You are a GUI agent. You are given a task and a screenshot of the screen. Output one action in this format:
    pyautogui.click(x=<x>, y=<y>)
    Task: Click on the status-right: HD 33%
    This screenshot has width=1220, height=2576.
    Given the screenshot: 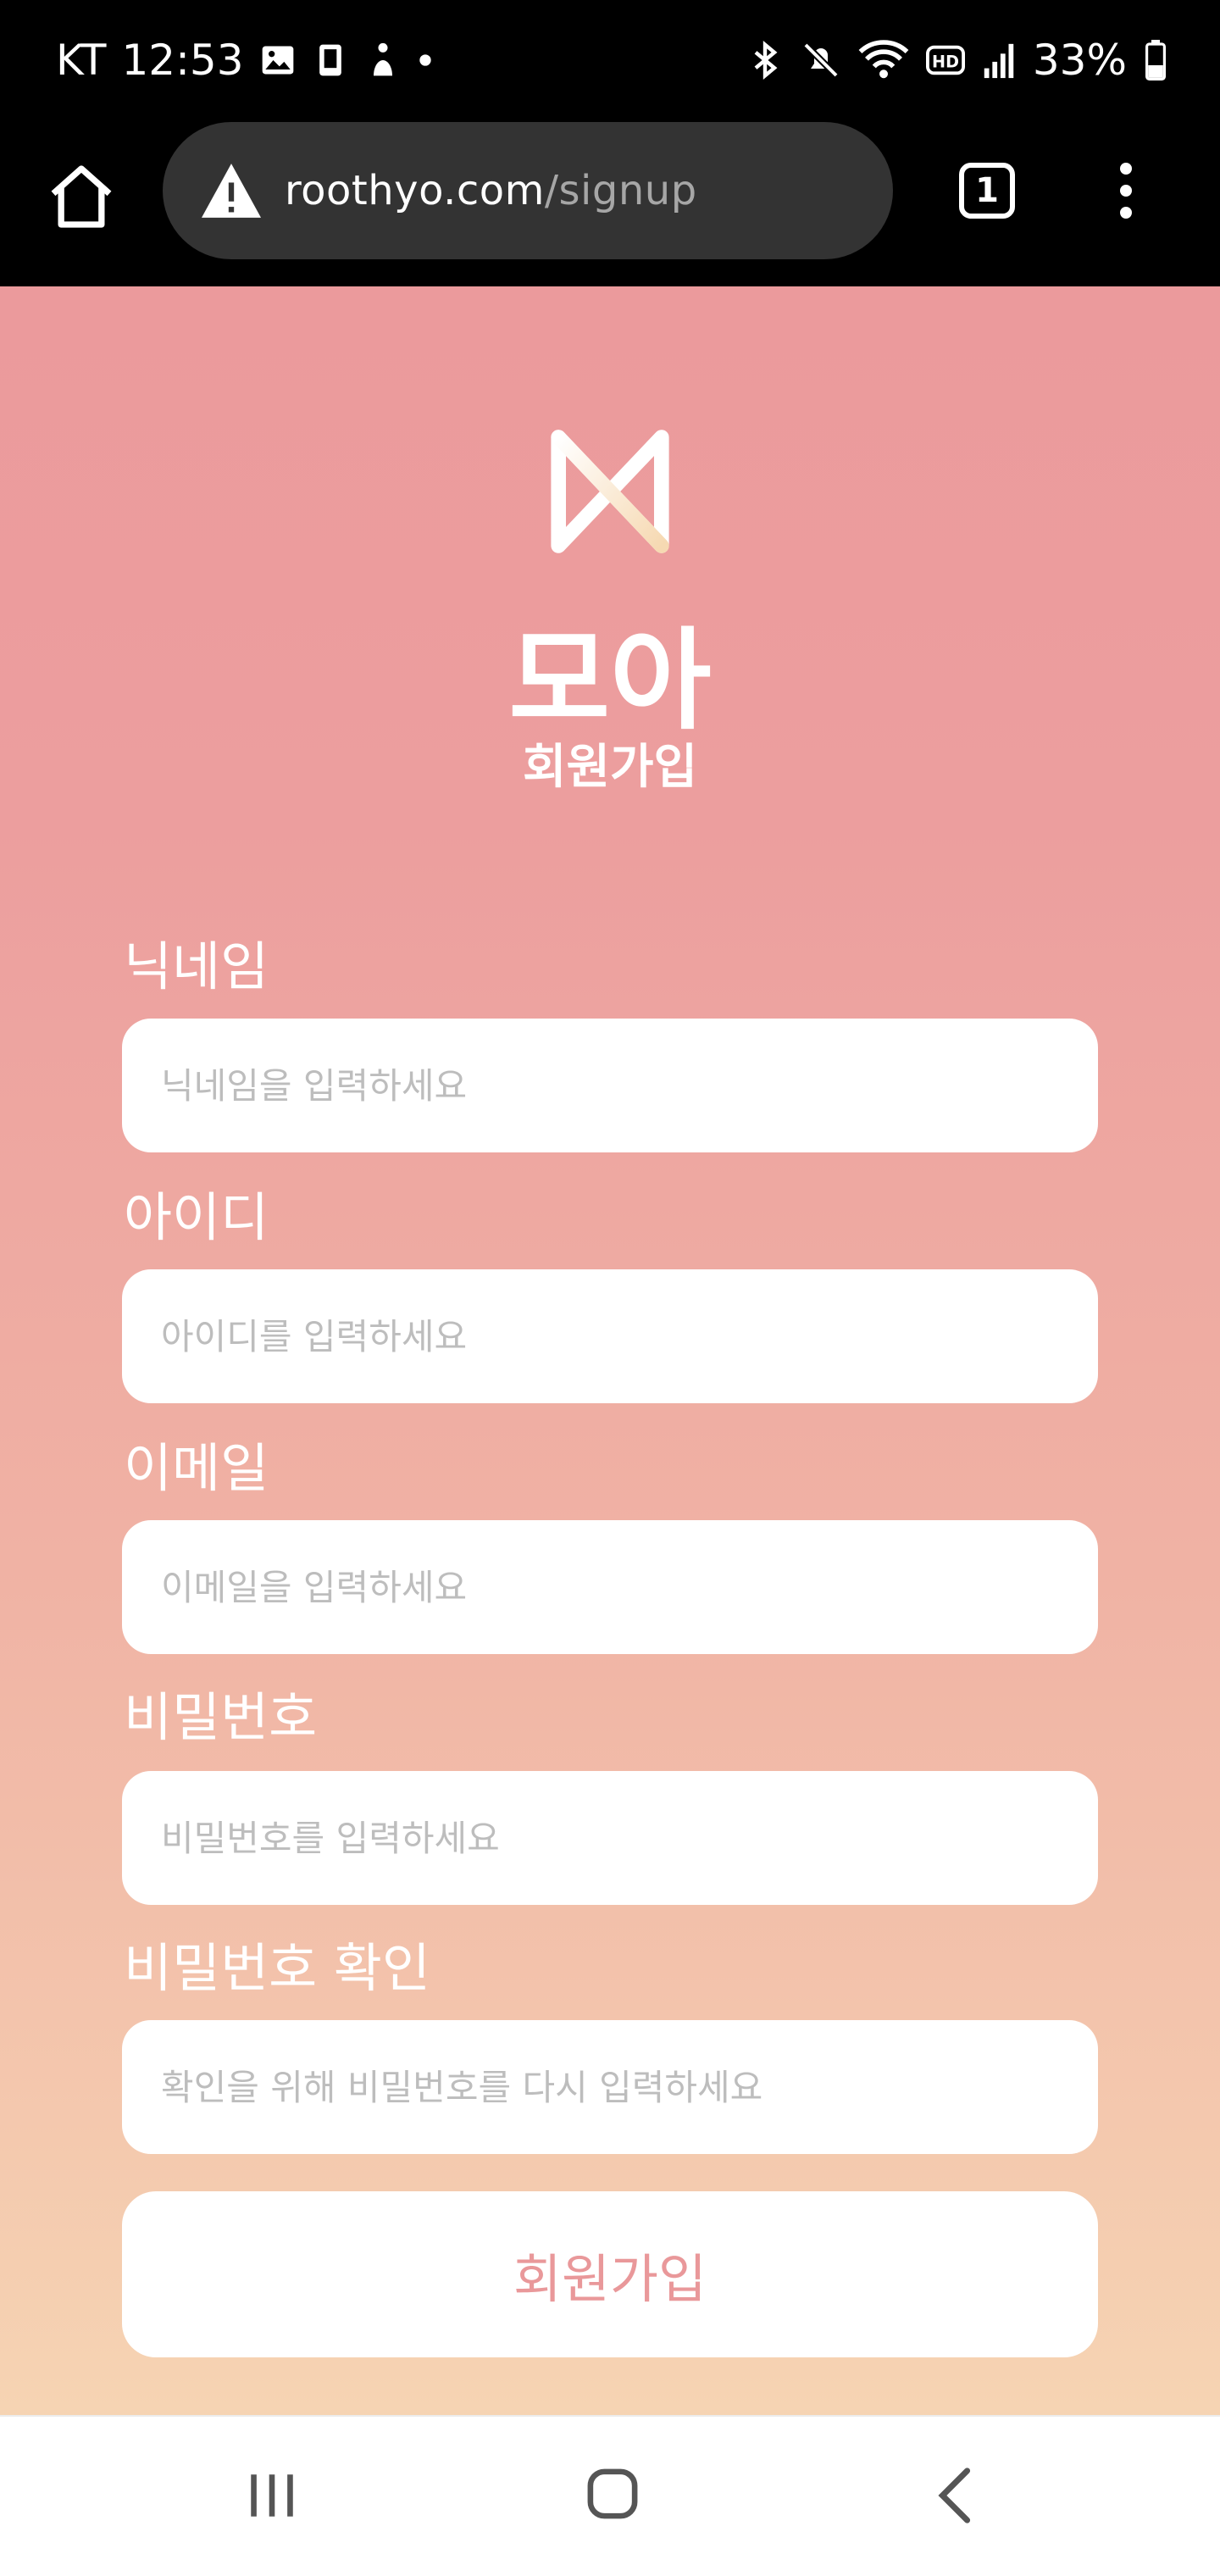 What is the action you would take?
    pyautogui.click(x=956, y=60)
    